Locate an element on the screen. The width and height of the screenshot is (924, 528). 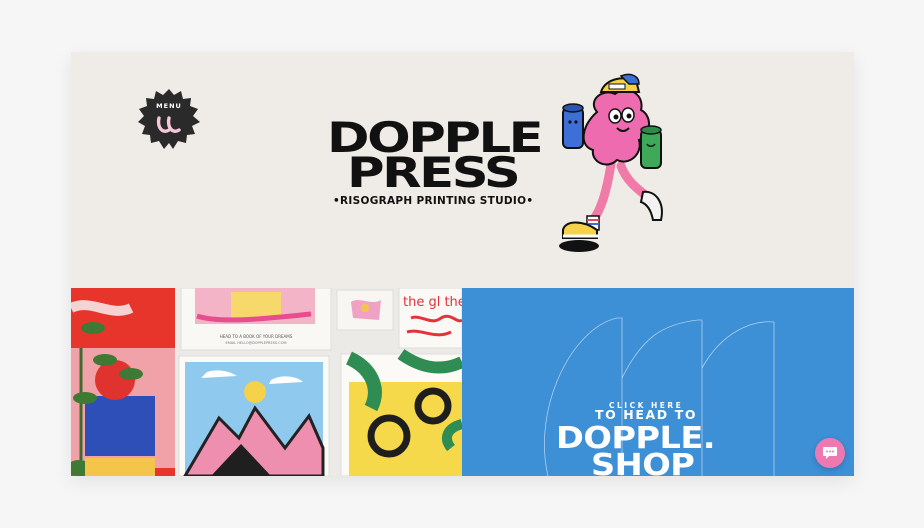
chat-button is located at coordinates (830, 453).